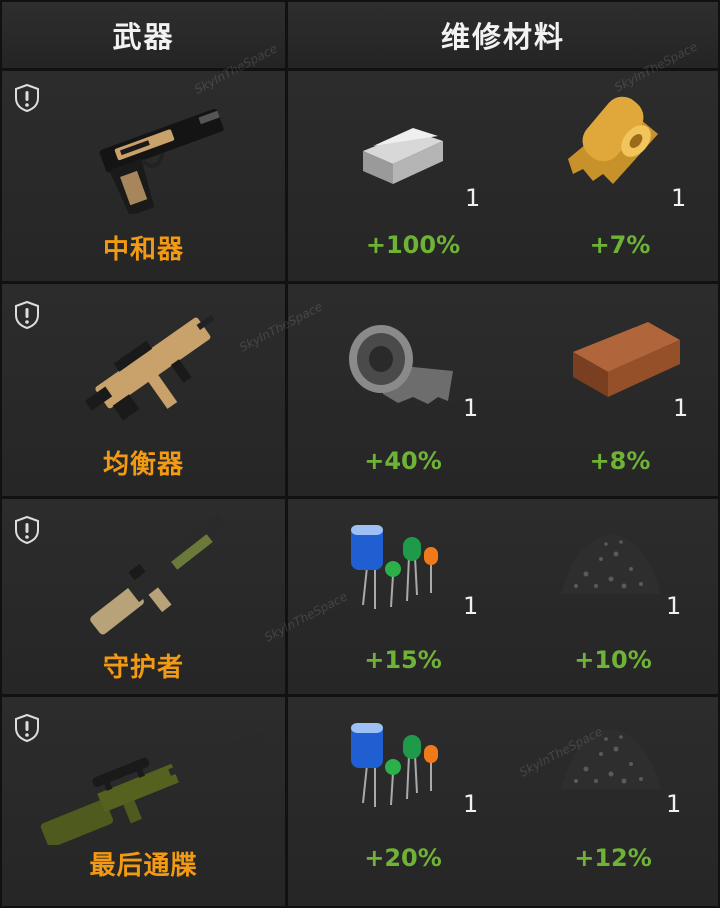 This screenshot has width=720, height=908. Describe the element at coordinates (143, 668) in the screenshot. I see `weapon-name: 守护者` at that location.